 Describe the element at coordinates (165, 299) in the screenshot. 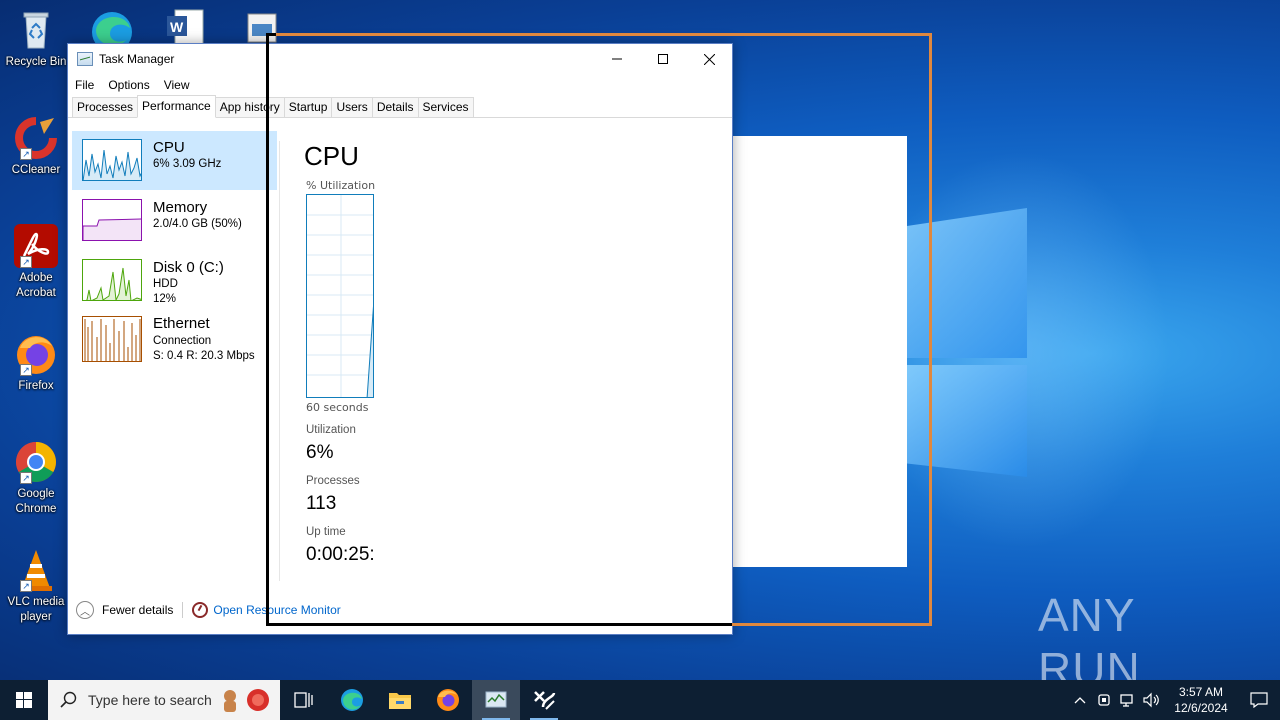

I see `sidebar-disk-usage: 12%` at that location.